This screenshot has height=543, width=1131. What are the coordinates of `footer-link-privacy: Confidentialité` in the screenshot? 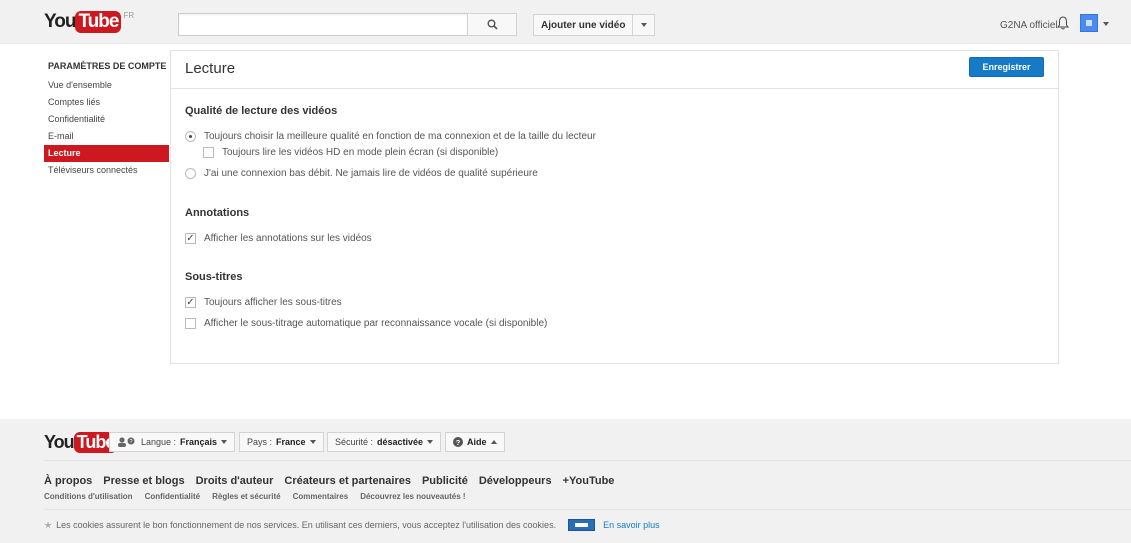 It's located at (173, 496).